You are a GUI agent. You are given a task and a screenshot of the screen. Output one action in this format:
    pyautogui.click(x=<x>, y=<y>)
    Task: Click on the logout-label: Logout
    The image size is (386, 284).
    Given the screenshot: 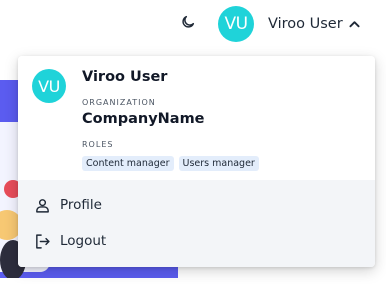 What is the action you would take?
    pyautogui.click(x=83, y=241)
    